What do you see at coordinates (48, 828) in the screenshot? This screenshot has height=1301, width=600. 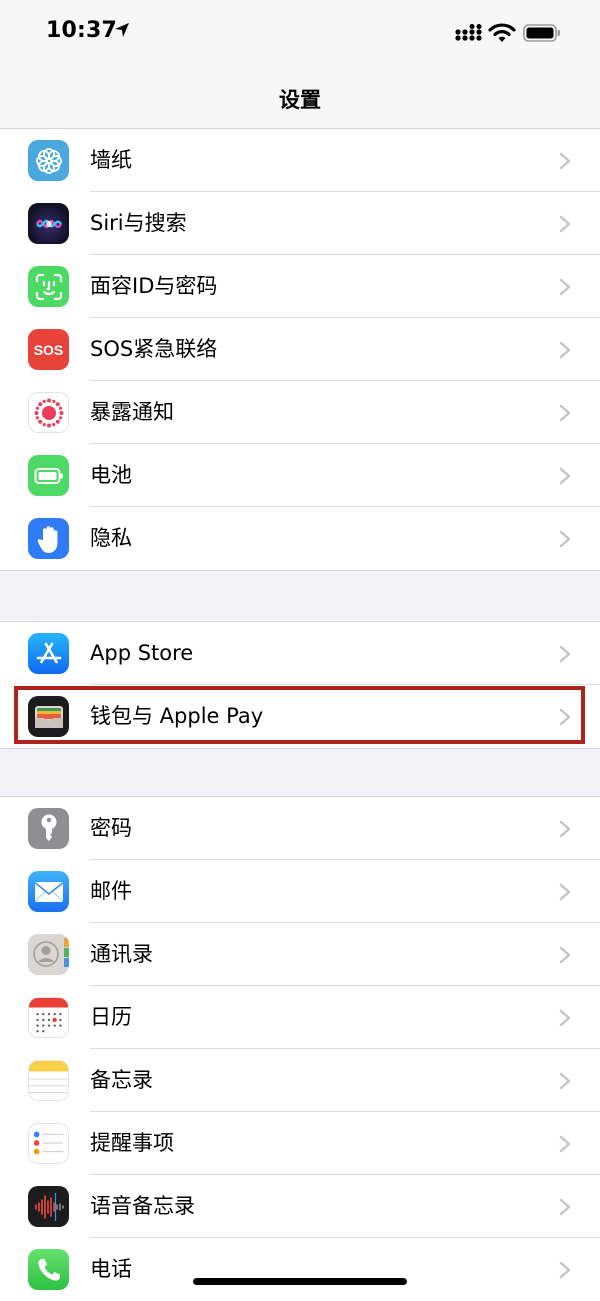 I see `key-icon` at bounding box center [48, 828].